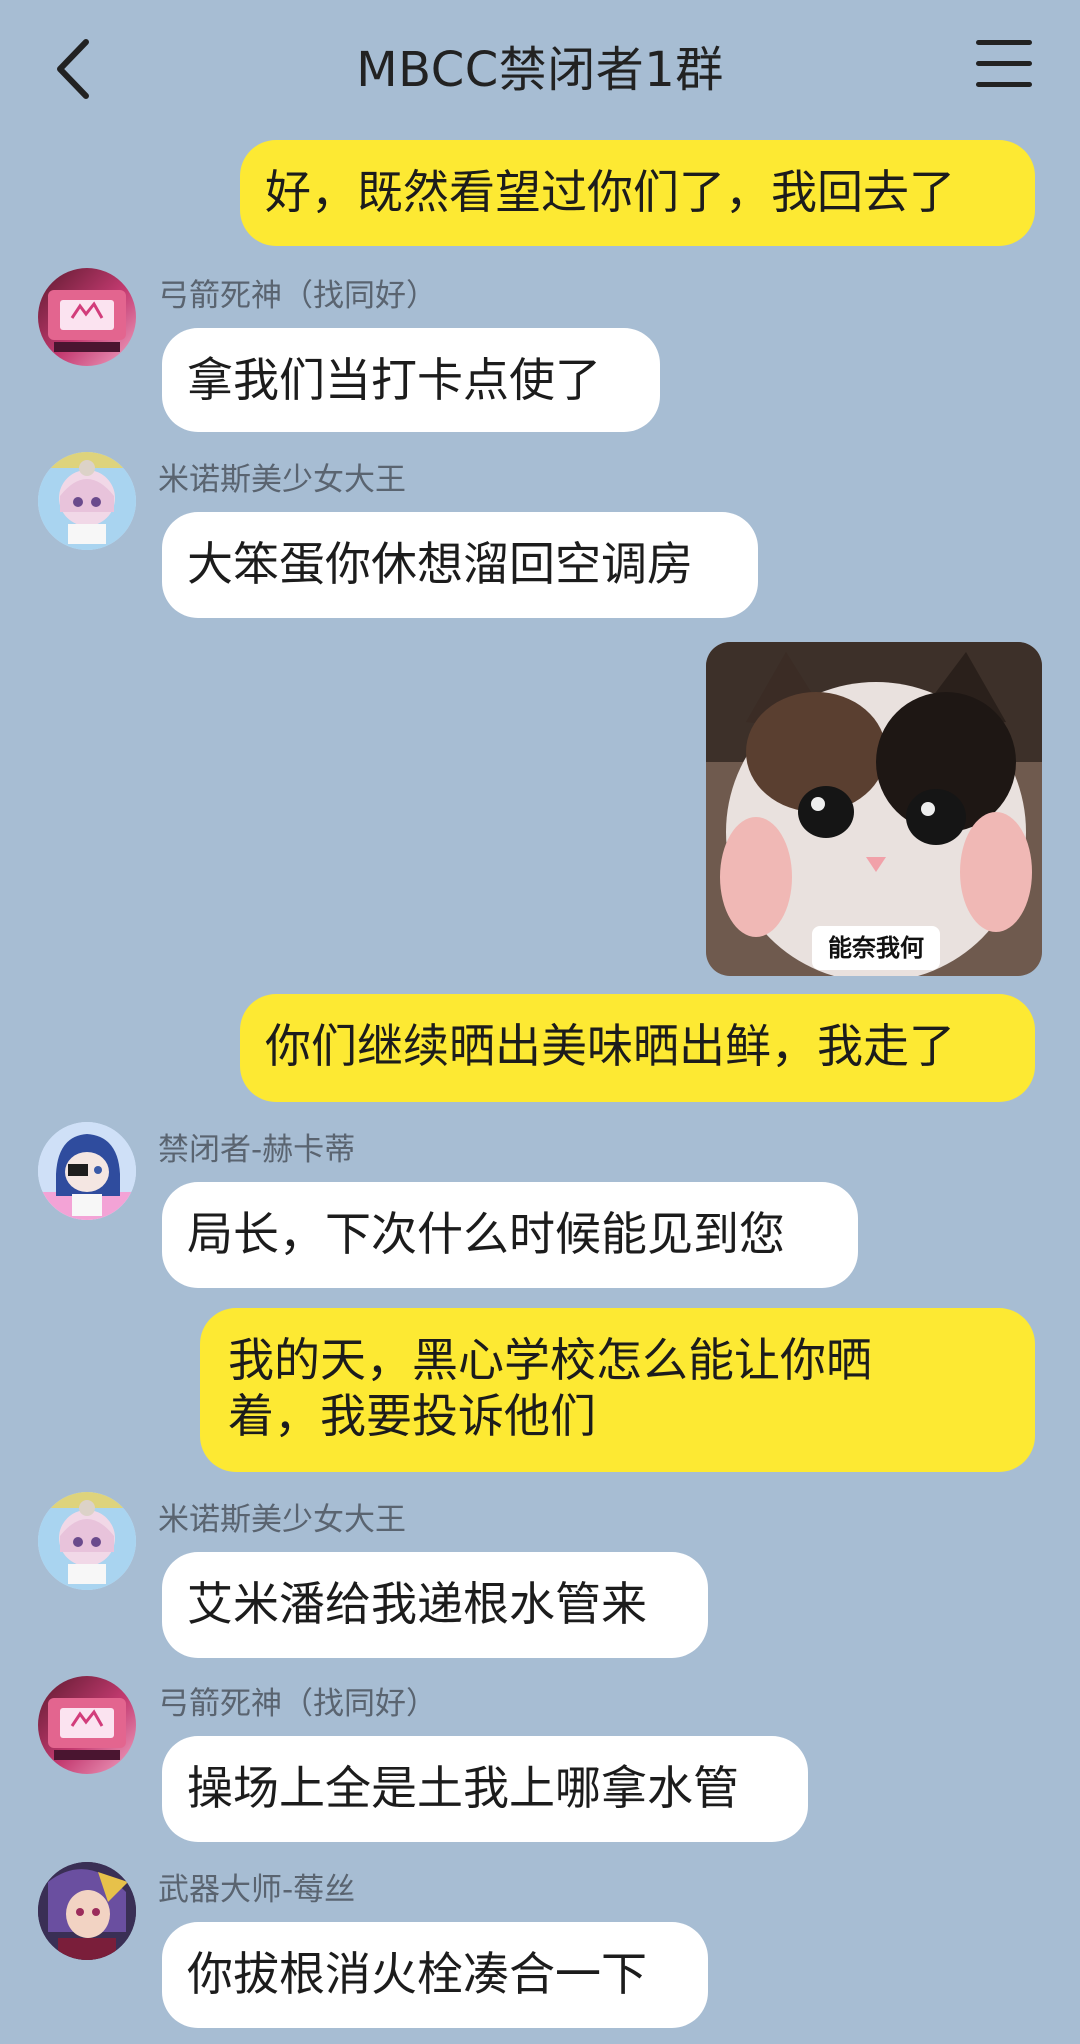 This screenshot has height=2044, width=1080. What do you see at coordinates (463, 1788) in the screenshot?
I see `message-text: 操场上全是土我上哪拿水管` at bounding box center [463, 1788].